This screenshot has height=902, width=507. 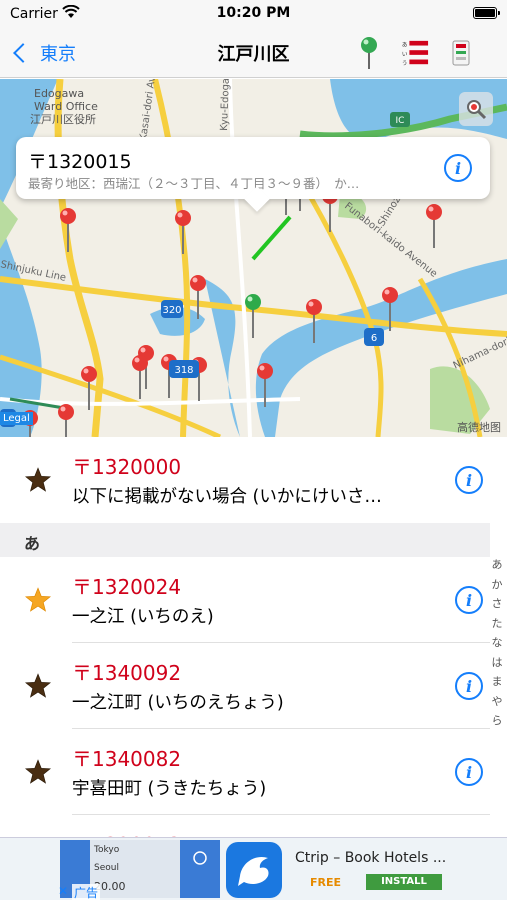 I want to click on svg-text: う, so click(x=405, y=63).